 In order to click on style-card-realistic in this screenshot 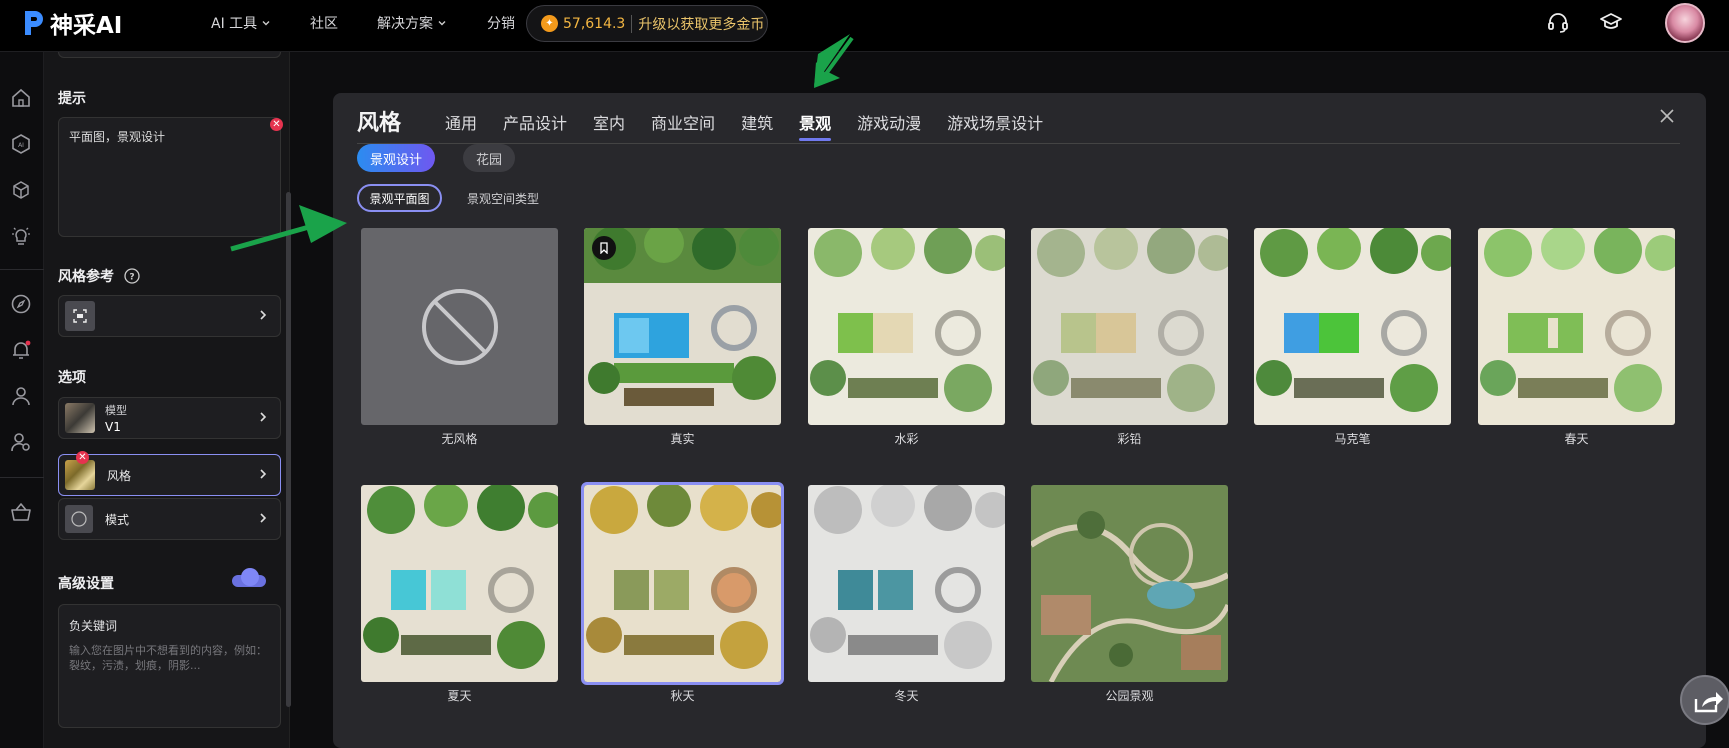, I will do `click(682, 326)`.